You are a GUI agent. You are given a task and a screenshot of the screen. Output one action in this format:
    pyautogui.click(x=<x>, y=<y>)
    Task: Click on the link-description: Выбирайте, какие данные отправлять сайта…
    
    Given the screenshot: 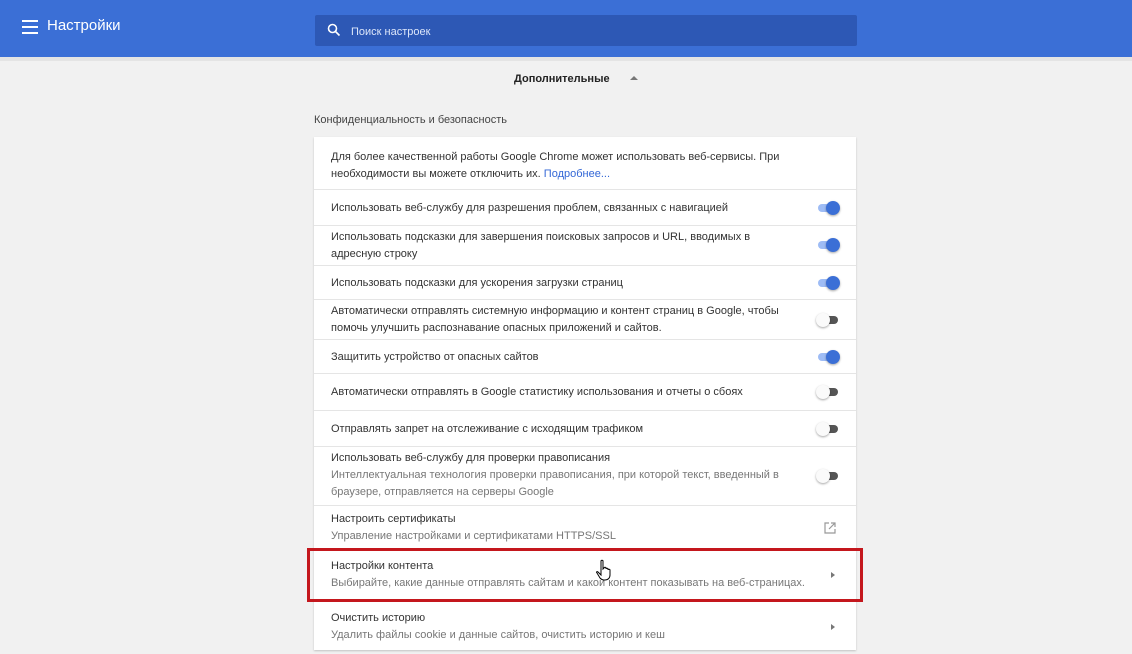 What is the action you would take?
    pyautogui.click(x=568, y=583)
    